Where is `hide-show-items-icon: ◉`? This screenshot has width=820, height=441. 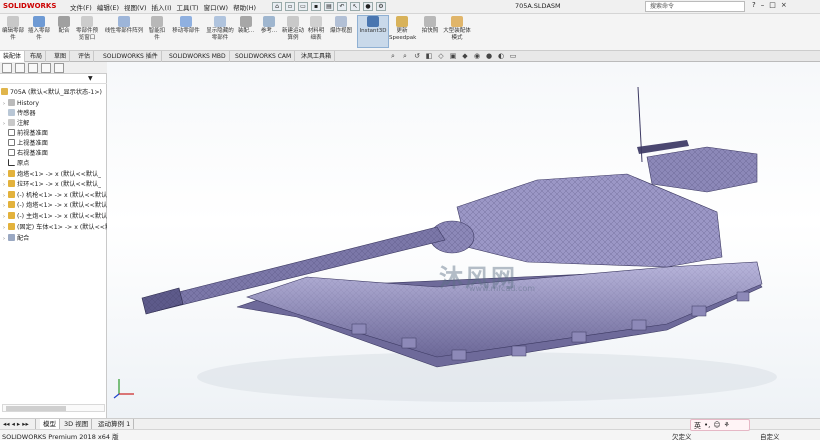
hide-show-items-icon: ◉ is located at coordinates (477, 56).